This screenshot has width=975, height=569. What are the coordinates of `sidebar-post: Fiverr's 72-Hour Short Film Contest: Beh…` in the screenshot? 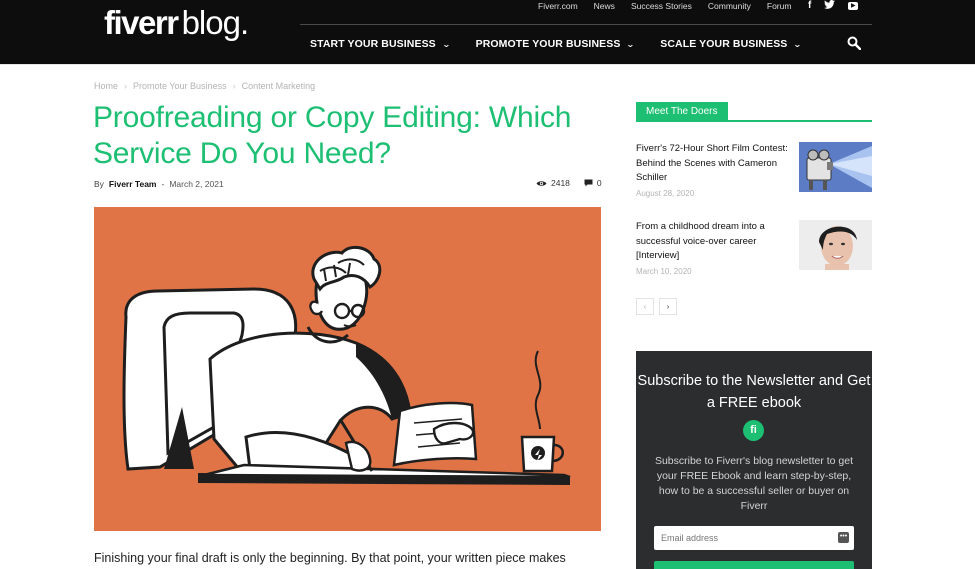 It's located at (754, 170).